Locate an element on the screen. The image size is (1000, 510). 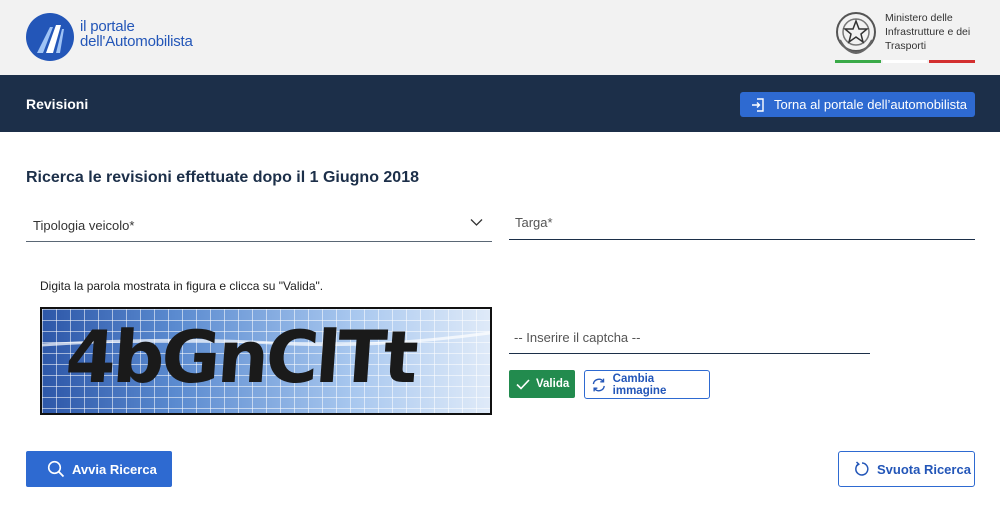
plate-input is located at coordinates (742, 222).